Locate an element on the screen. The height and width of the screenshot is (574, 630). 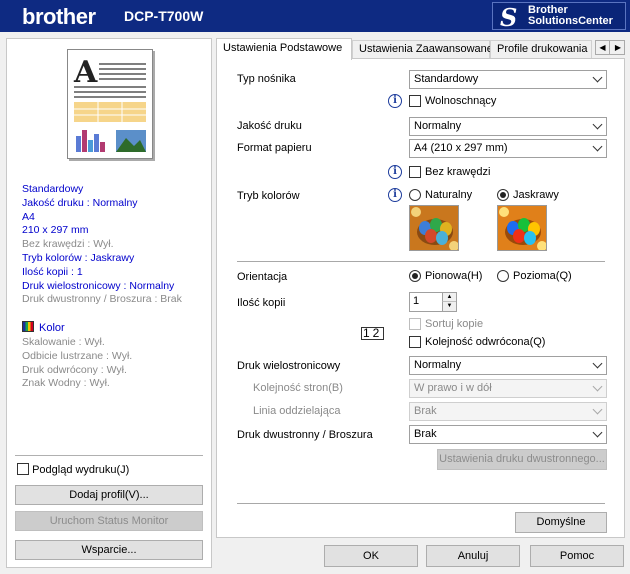
paper-size-select: A4 (210 x 297 mm) is located at coordinates (508, 148).